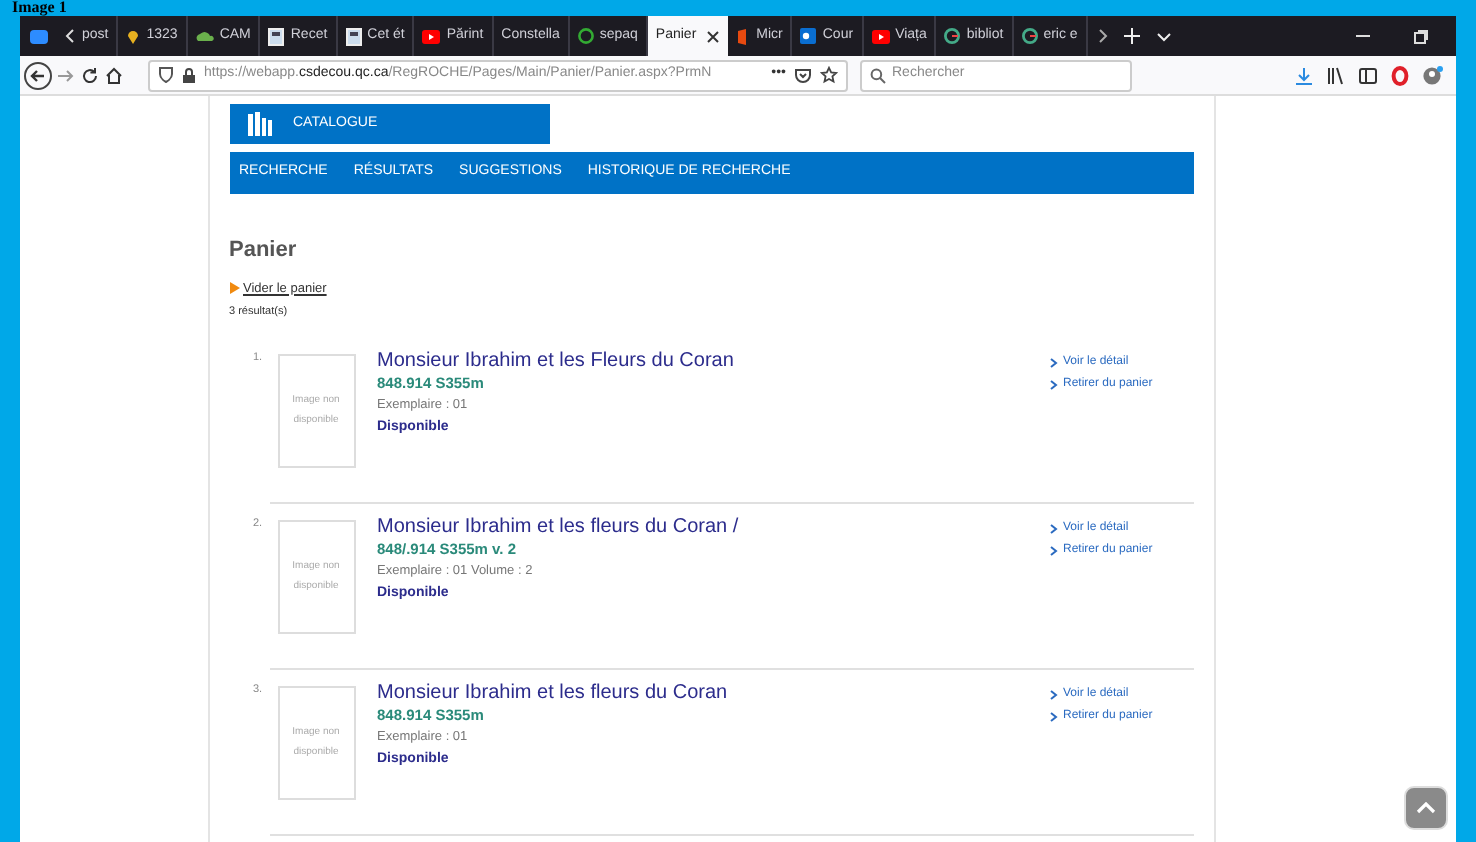 The height and width of the screenshot is (842, 1476). I want to click on search-icon, so click(878, 75).